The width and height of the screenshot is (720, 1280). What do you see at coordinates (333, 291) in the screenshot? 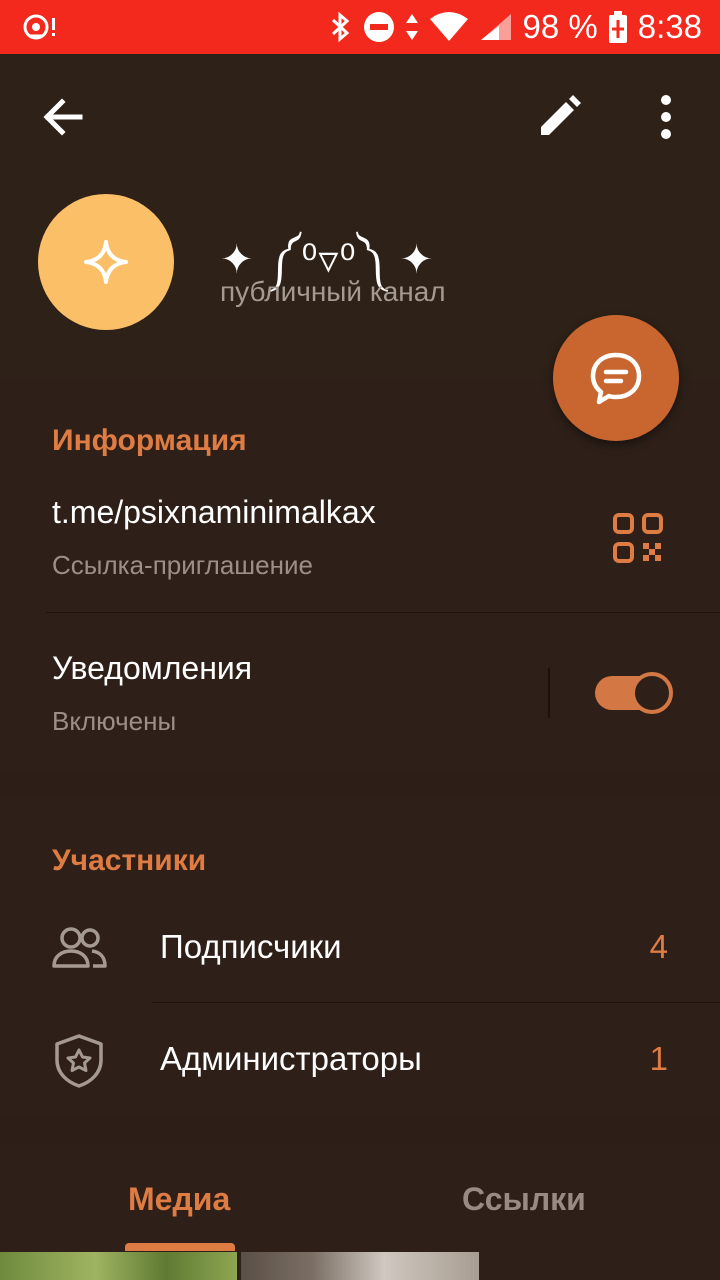
I see `channel-type: публичный канал` at bounding box center [333, 291].